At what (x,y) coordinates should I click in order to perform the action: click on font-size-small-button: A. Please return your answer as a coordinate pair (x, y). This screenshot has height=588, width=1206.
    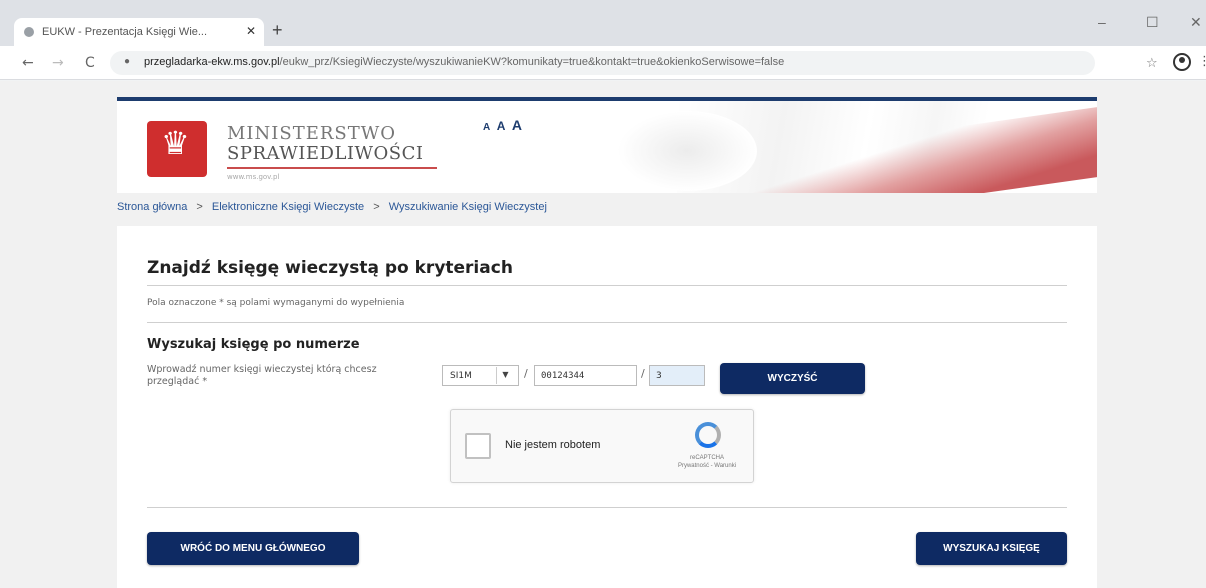
    Looking at the image, I should click on (486, 127).